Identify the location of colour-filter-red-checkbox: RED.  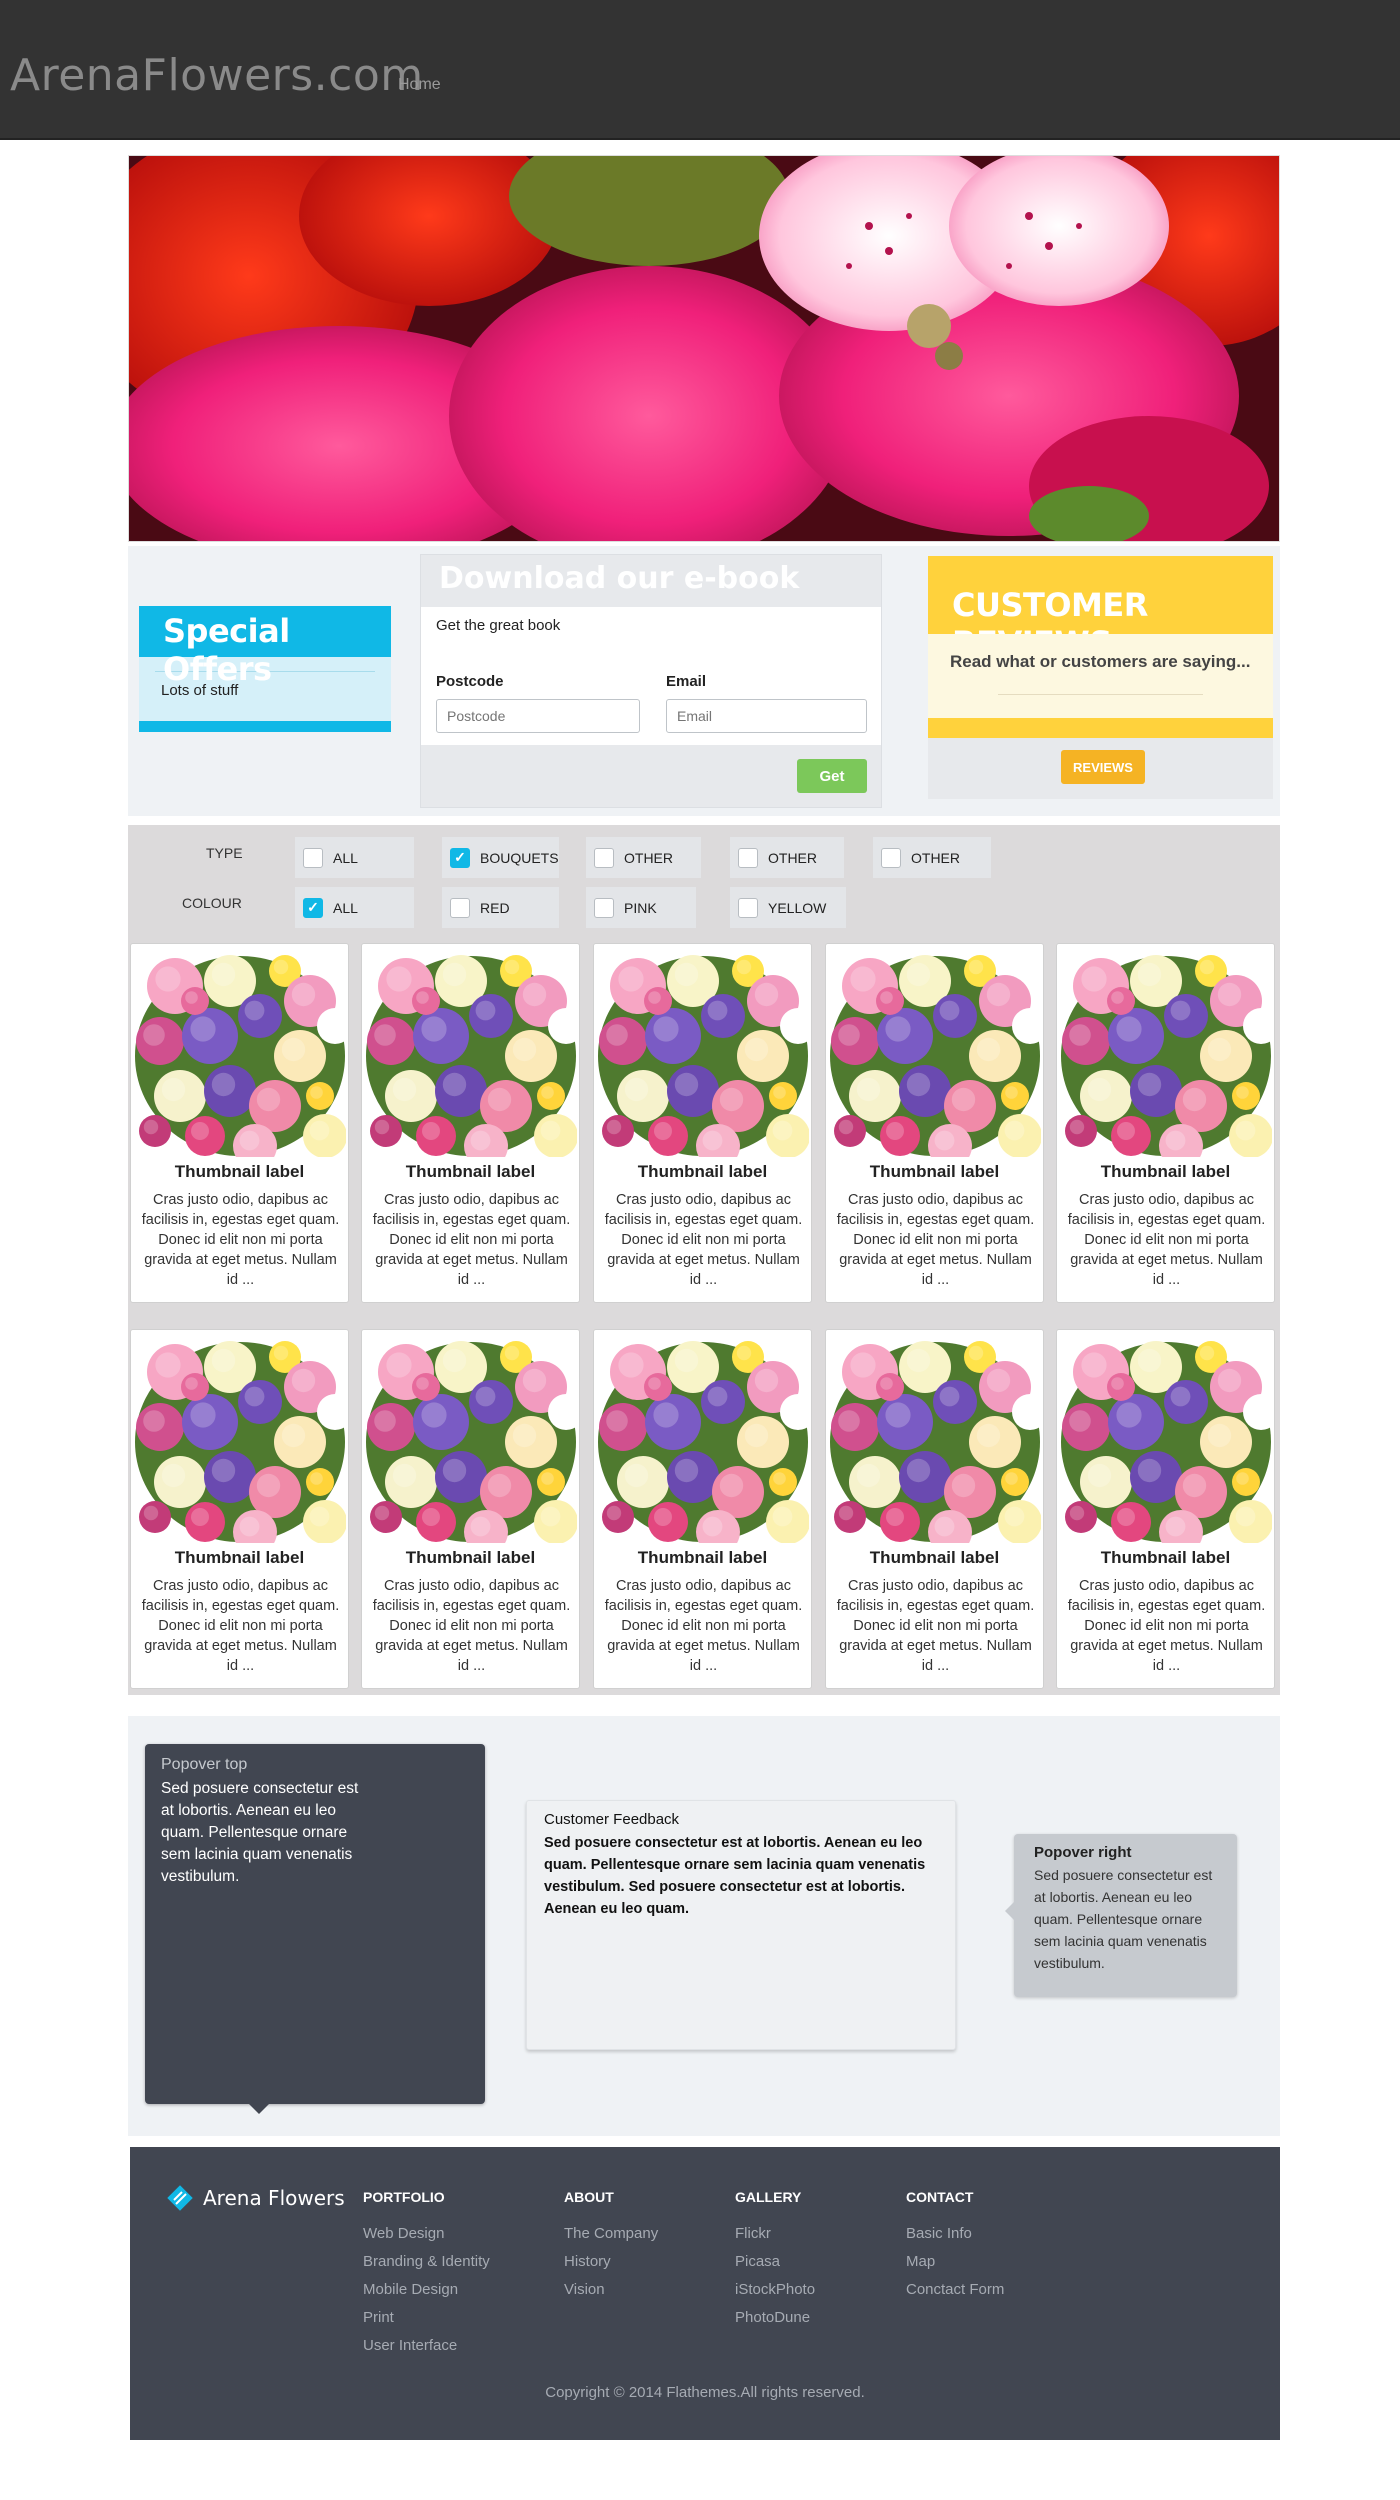
(500, 907).